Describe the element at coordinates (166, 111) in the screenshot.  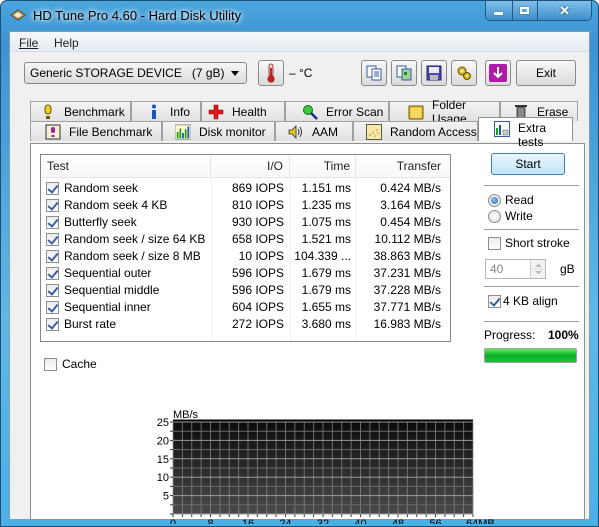
I see `tab-info: Info` at that location.